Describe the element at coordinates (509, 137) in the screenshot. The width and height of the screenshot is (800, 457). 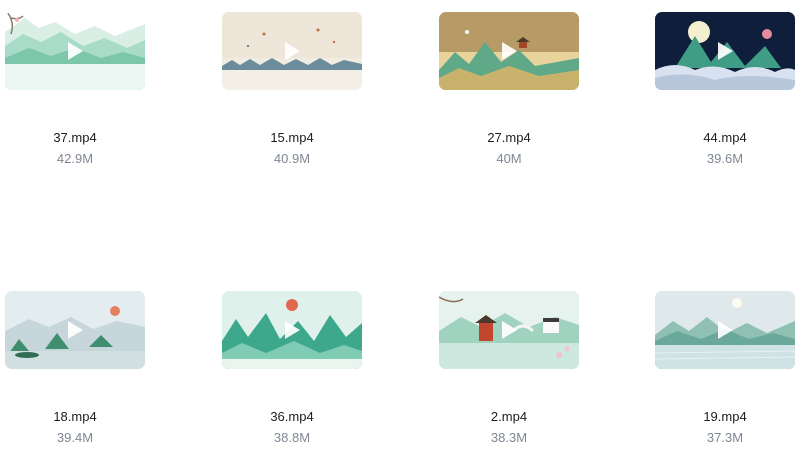
I see `file-name: 27.mp4` at that location.